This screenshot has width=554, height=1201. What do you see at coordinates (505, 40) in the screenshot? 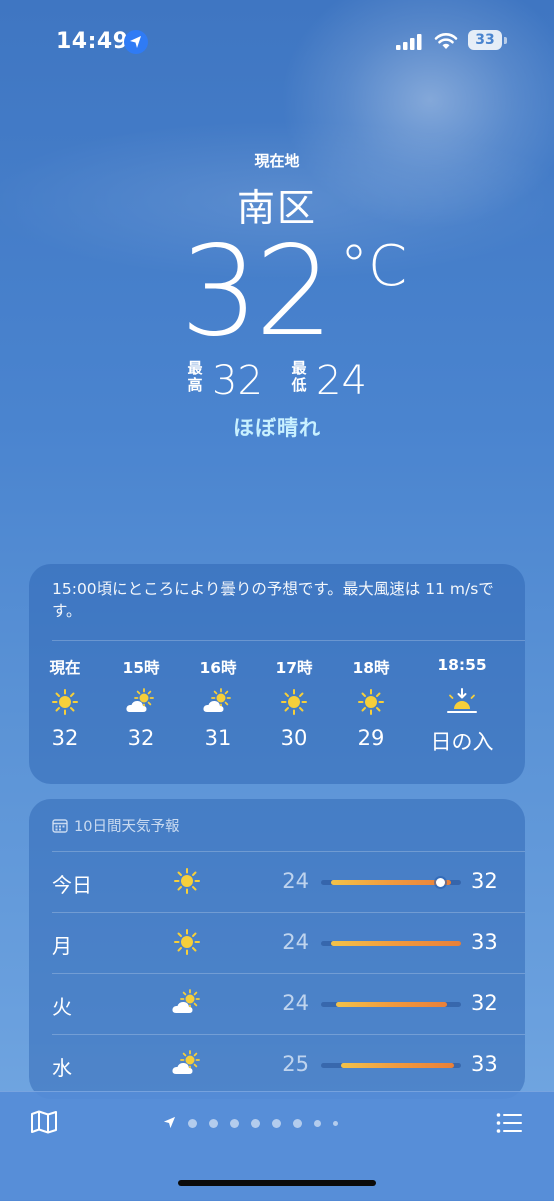
I see `battery-nub` at bounding box center [505, 40].